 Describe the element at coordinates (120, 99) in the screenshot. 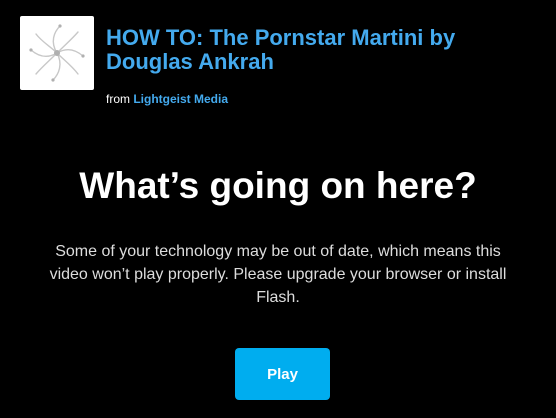

I see `byline-prefix: from` at that location.